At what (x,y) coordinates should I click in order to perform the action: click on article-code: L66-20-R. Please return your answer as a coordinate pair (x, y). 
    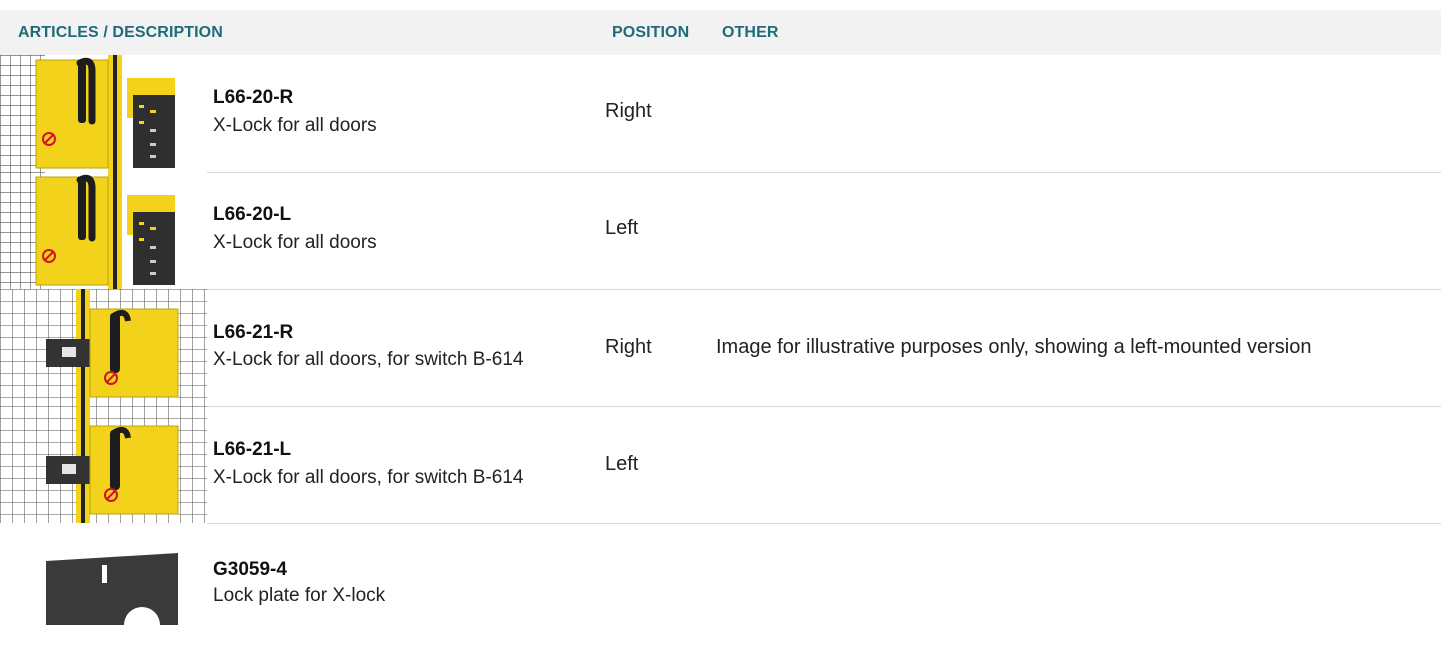
    Looking at the image, I should click on (253, 97).